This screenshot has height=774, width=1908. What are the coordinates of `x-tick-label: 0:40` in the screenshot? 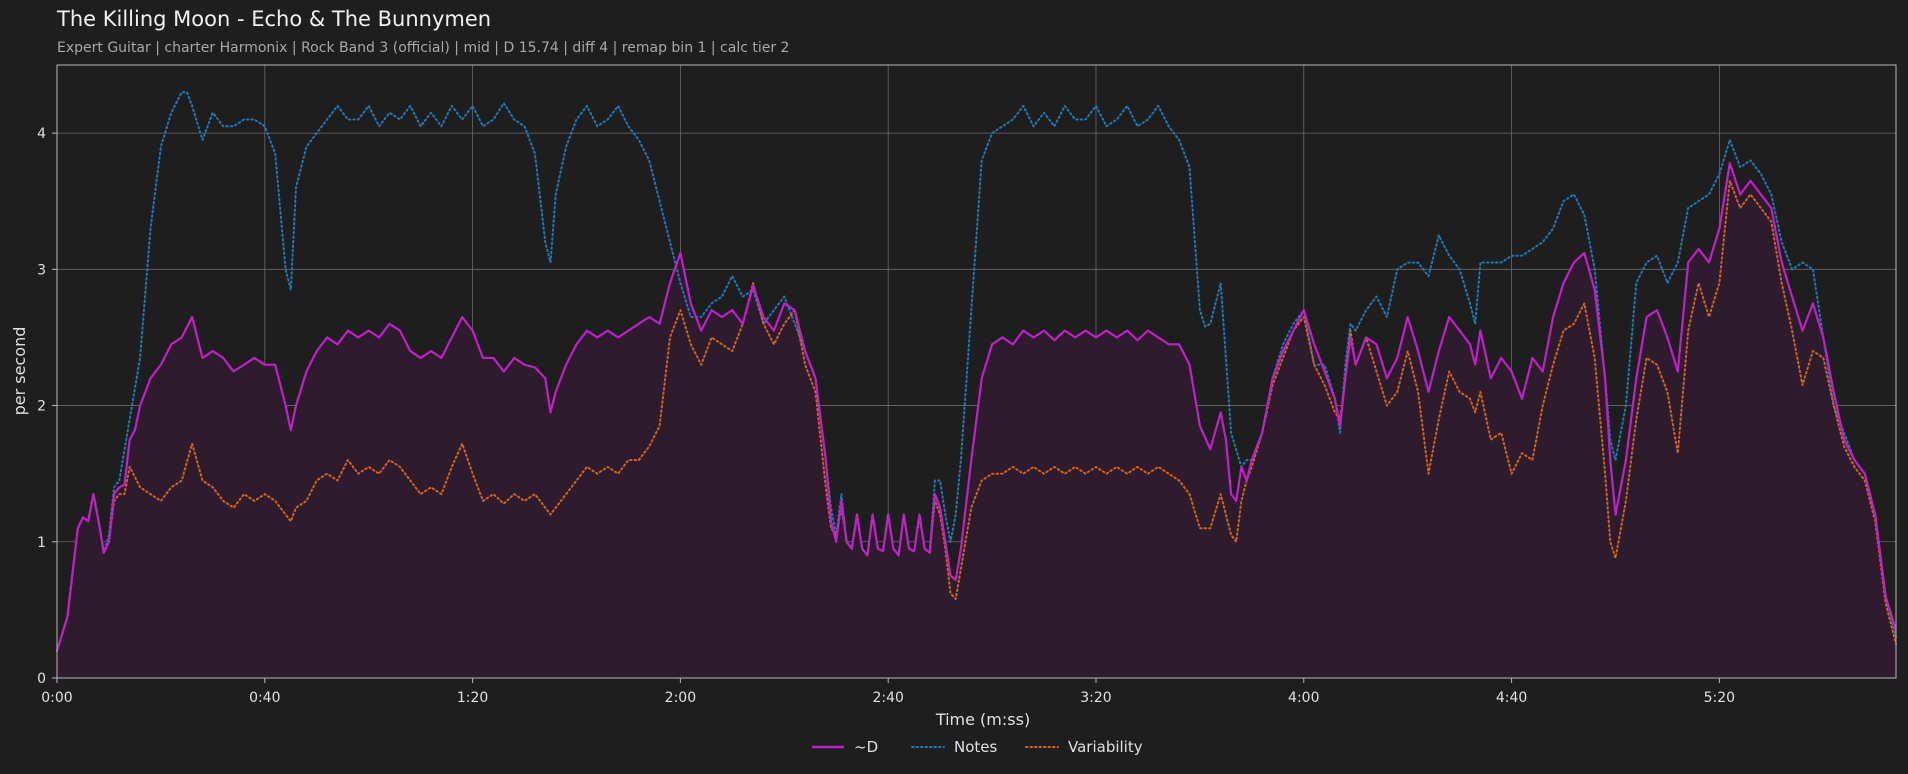 It's located at (264, 698).